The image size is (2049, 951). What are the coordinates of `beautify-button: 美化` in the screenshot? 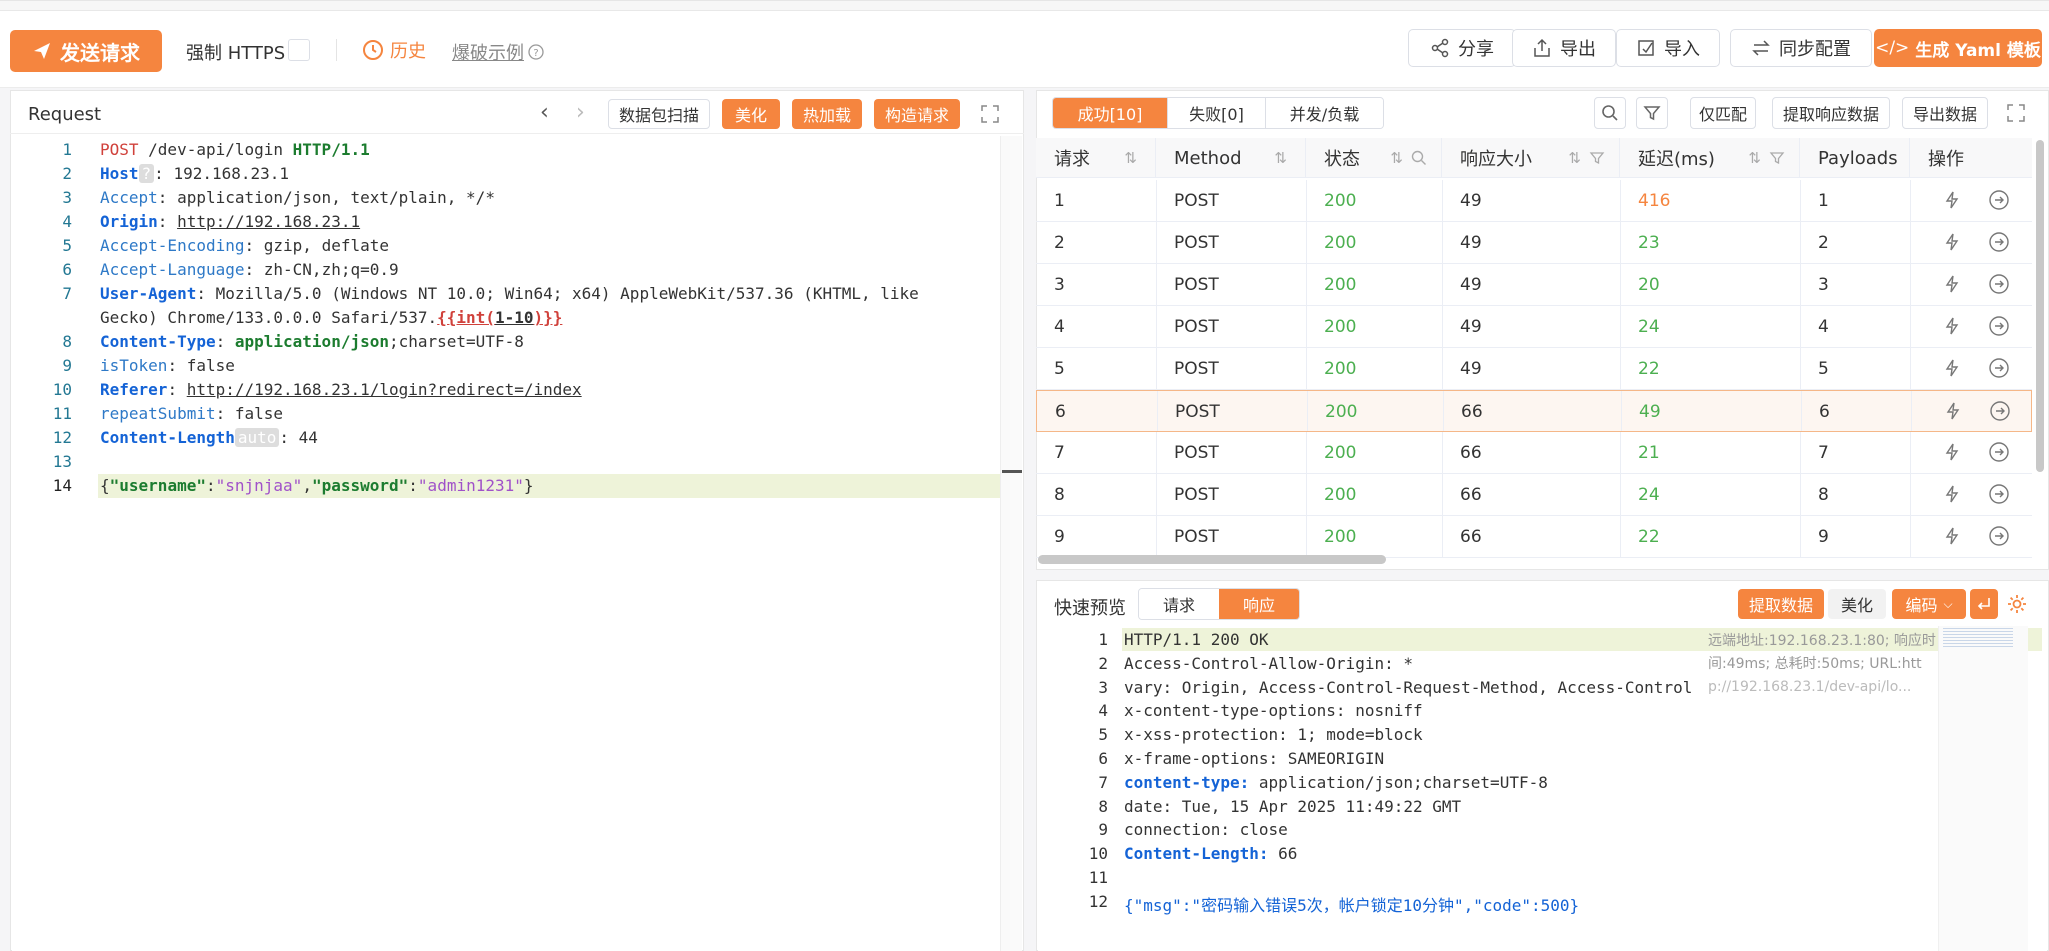 It's located at (751, 114).